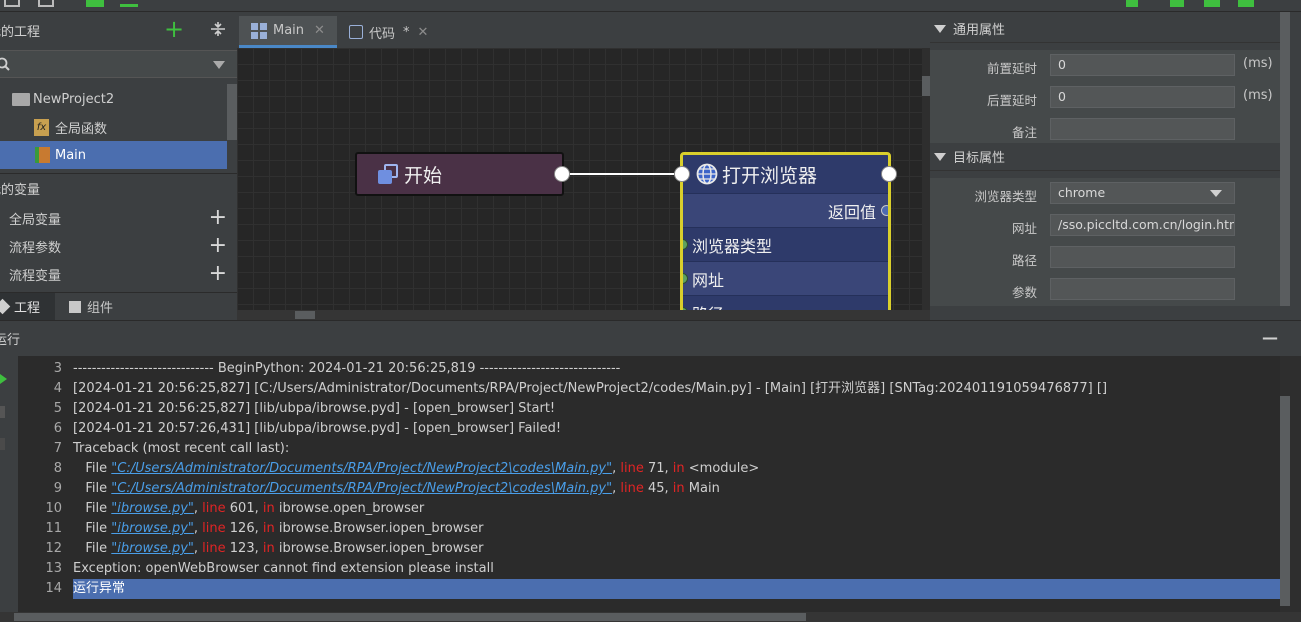 The image size is (1301, 622). Describe the element at coordinates (218, 246) in the screenshot. I see `add-flow-param-icon: +` at that location.